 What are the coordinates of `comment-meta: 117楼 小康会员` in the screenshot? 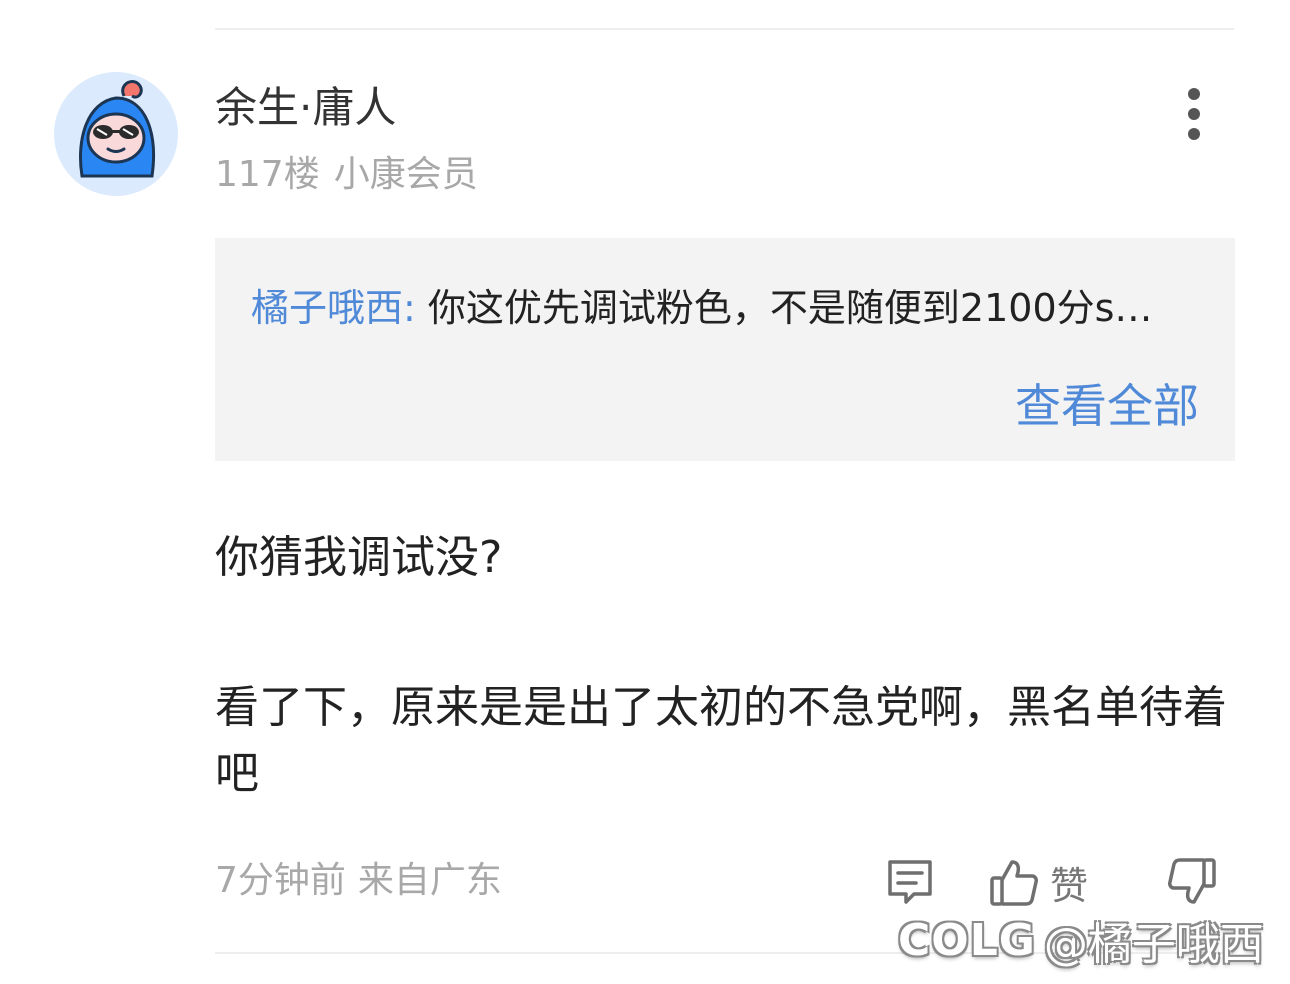 It's located at (346, 175).